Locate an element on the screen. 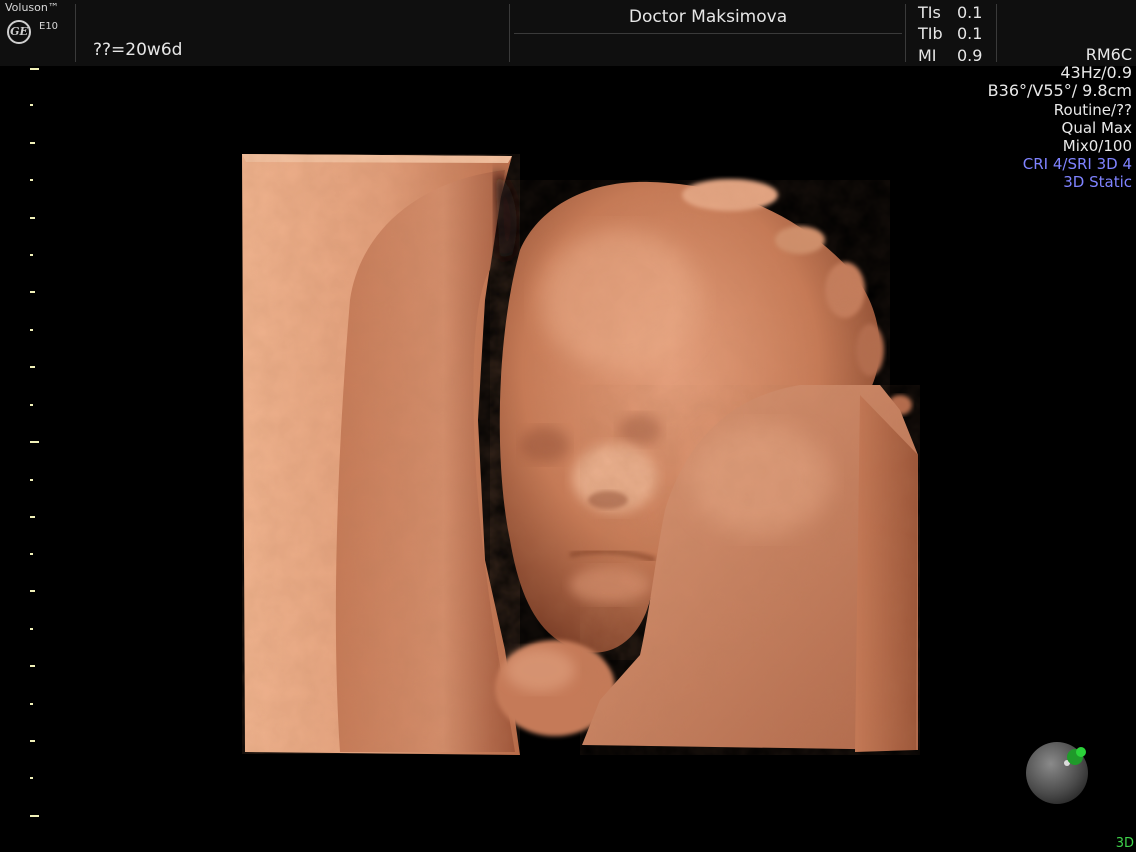 The width and height of the screenshot is (1136, 852). safety-index-tib: TIb 0.1 is located at coordinates (950, 33).